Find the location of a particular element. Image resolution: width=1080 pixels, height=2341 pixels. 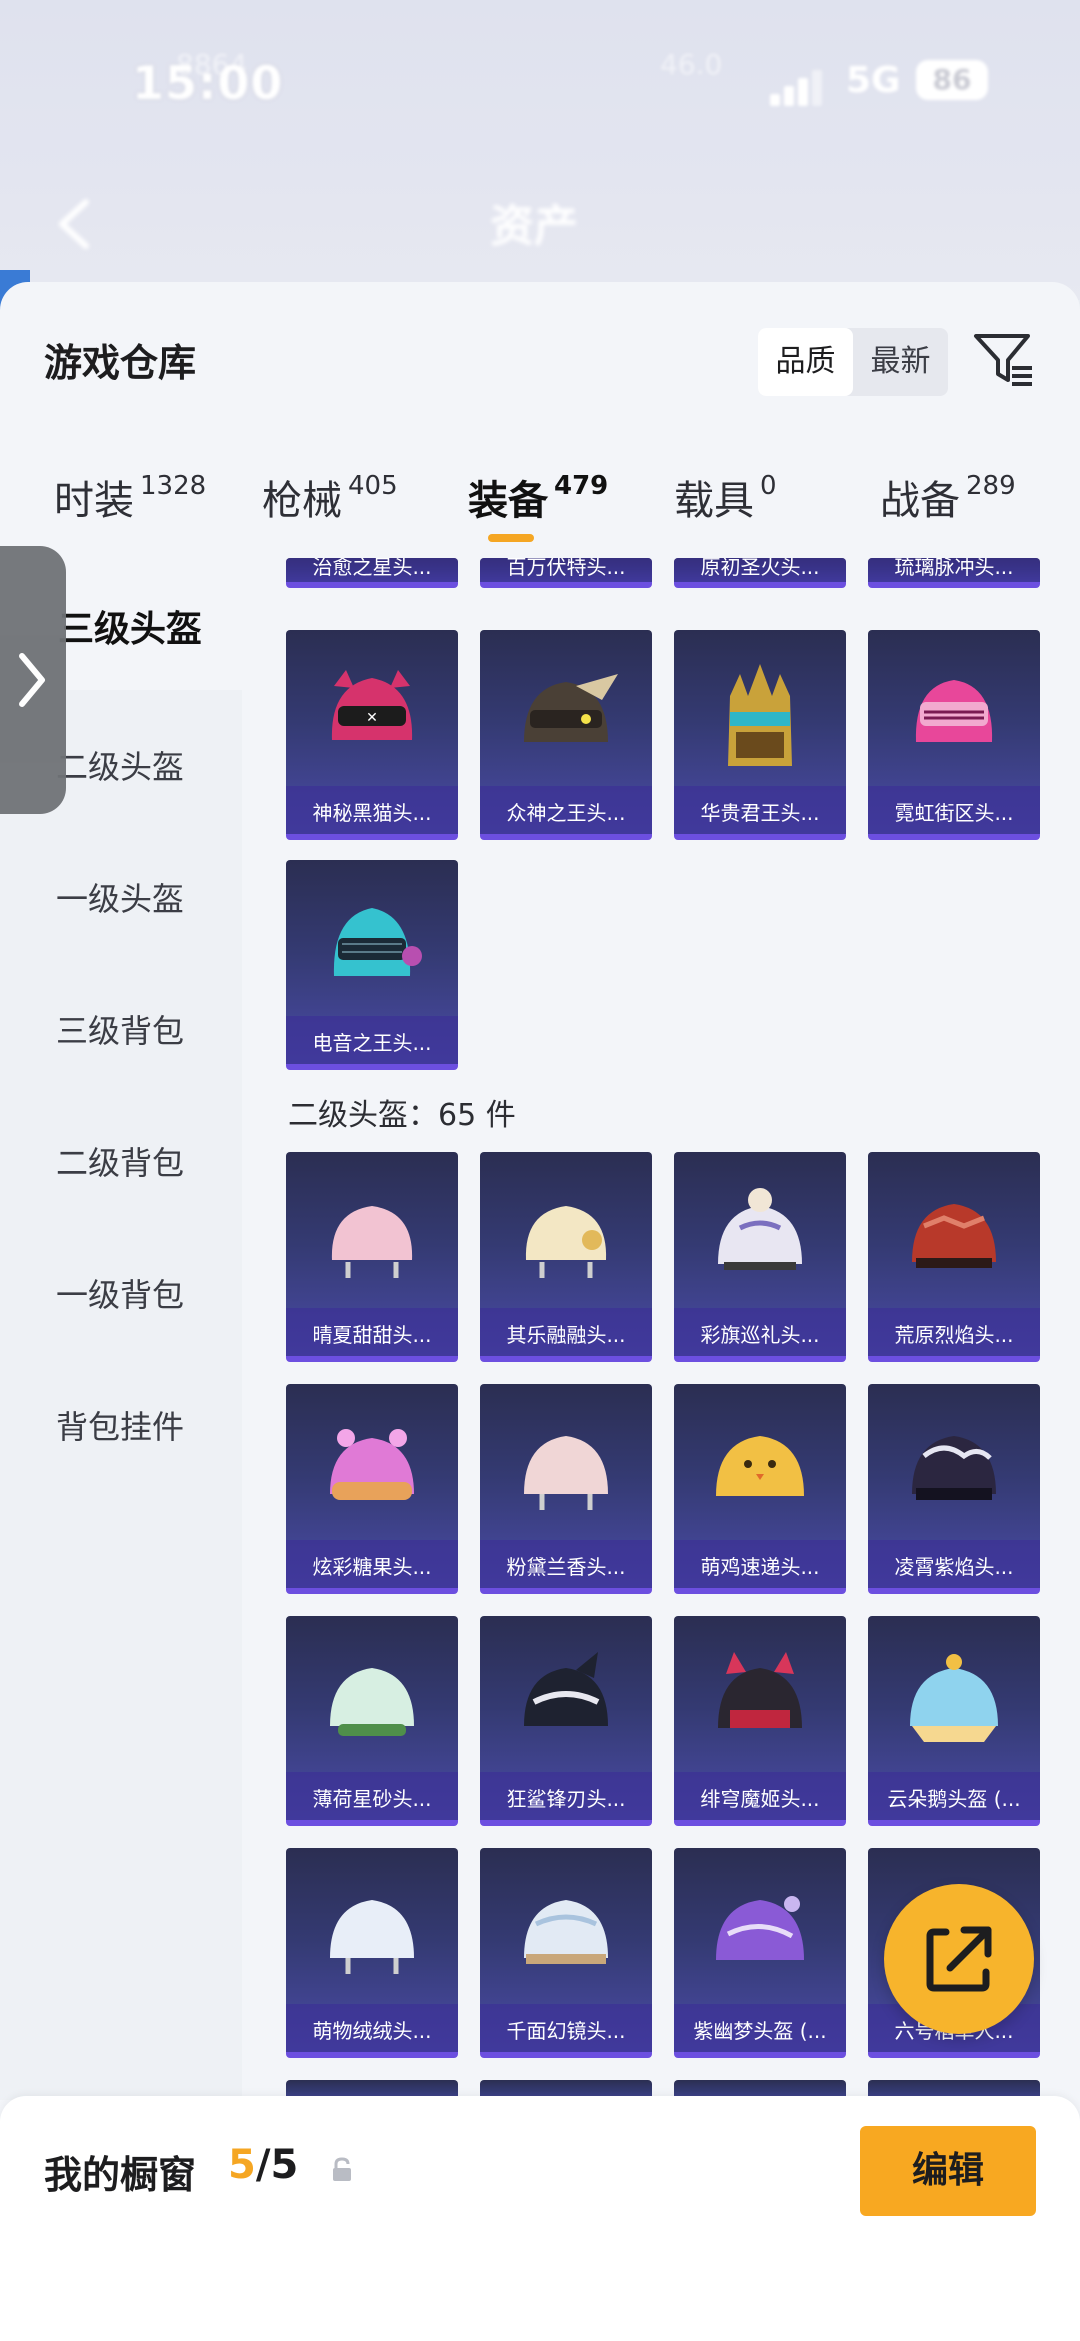

active-tab-indicator is located at coordinates (511, 538).